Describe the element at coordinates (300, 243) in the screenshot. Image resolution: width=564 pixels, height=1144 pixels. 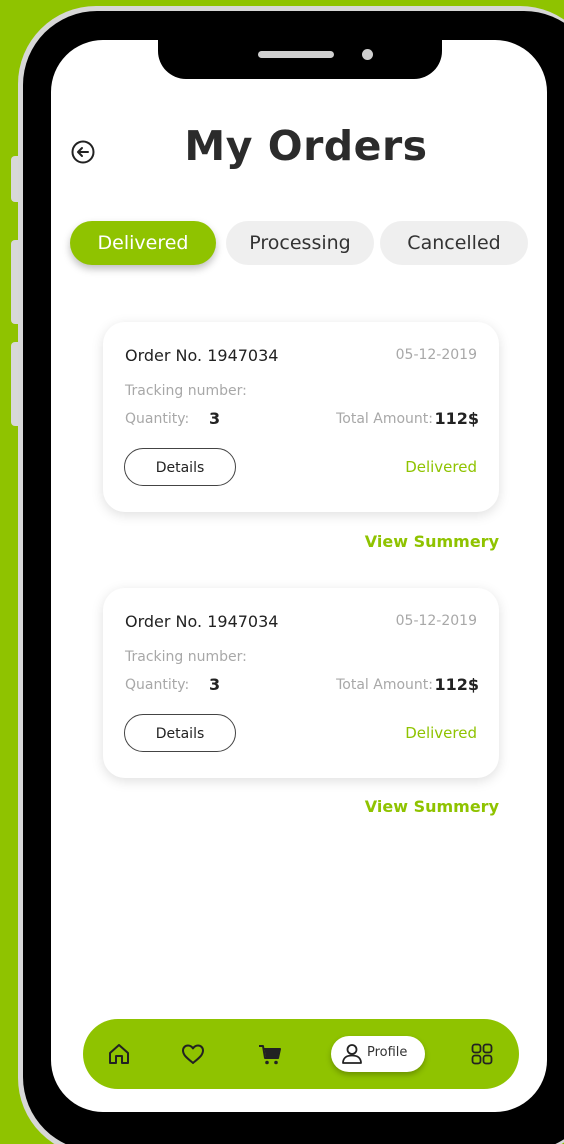
I see `tab-processing: Processing` at that location.